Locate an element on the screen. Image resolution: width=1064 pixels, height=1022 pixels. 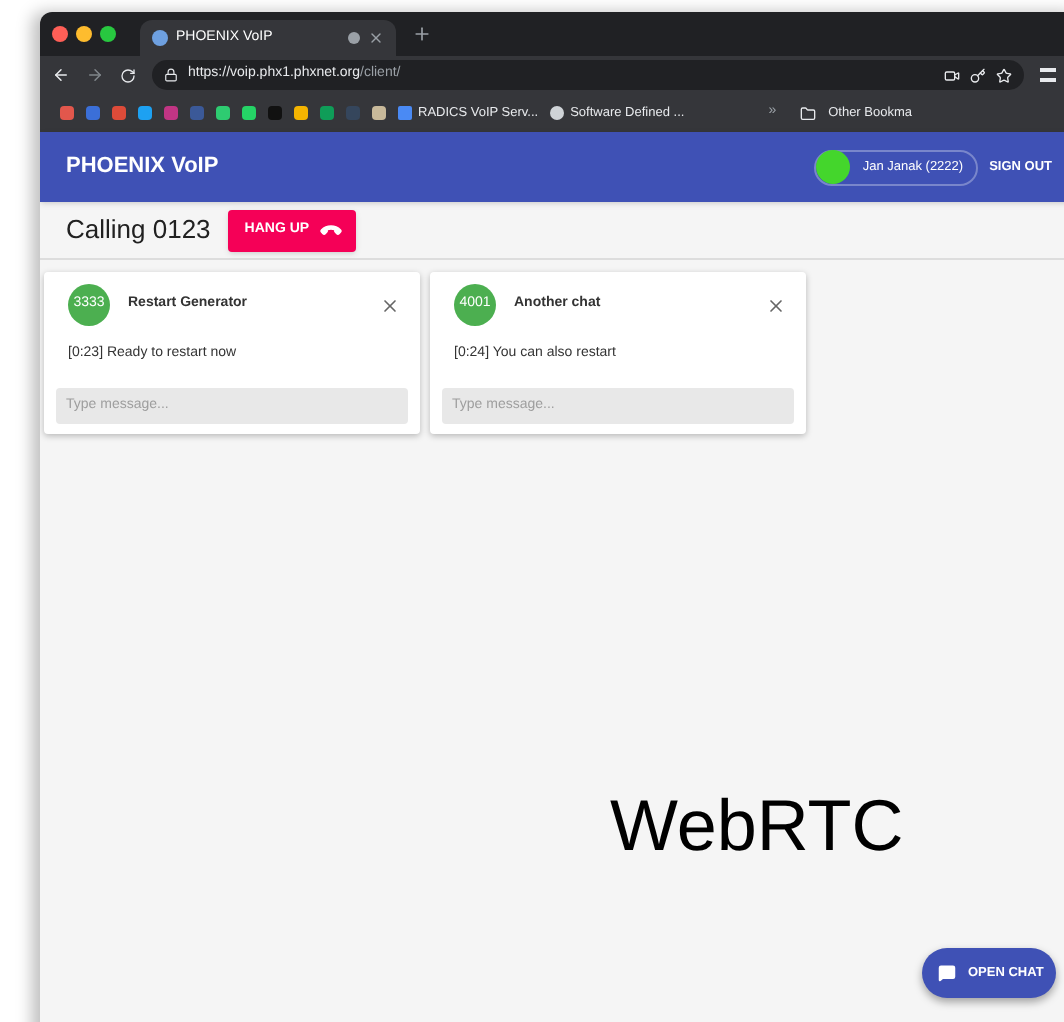
bookmark-star-icon is located at coordinates (1004, 75).